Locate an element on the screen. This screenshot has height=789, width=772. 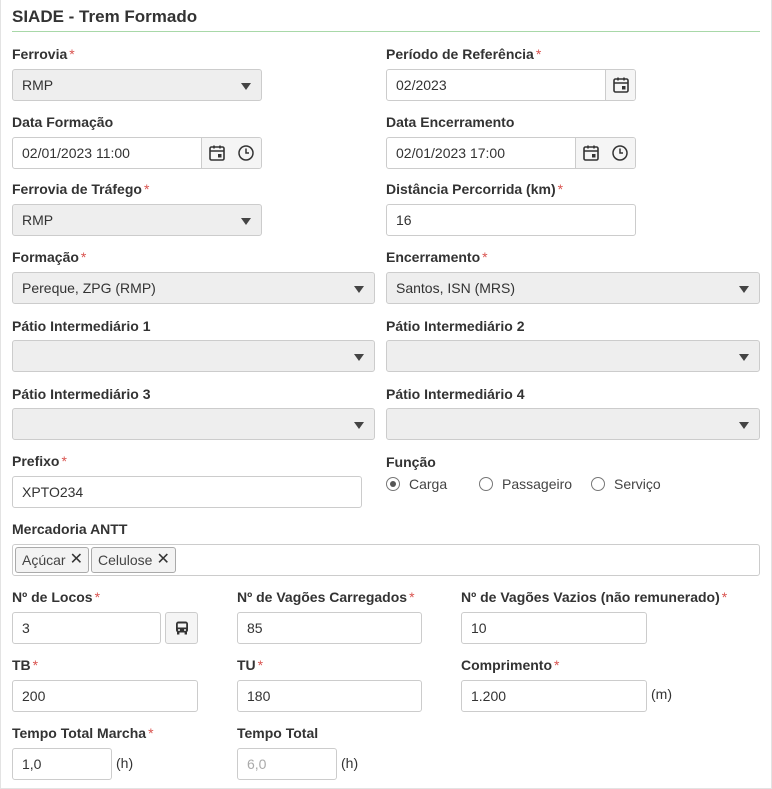
encerramento-label: Encerramento * is located at coordinates (437, 257).